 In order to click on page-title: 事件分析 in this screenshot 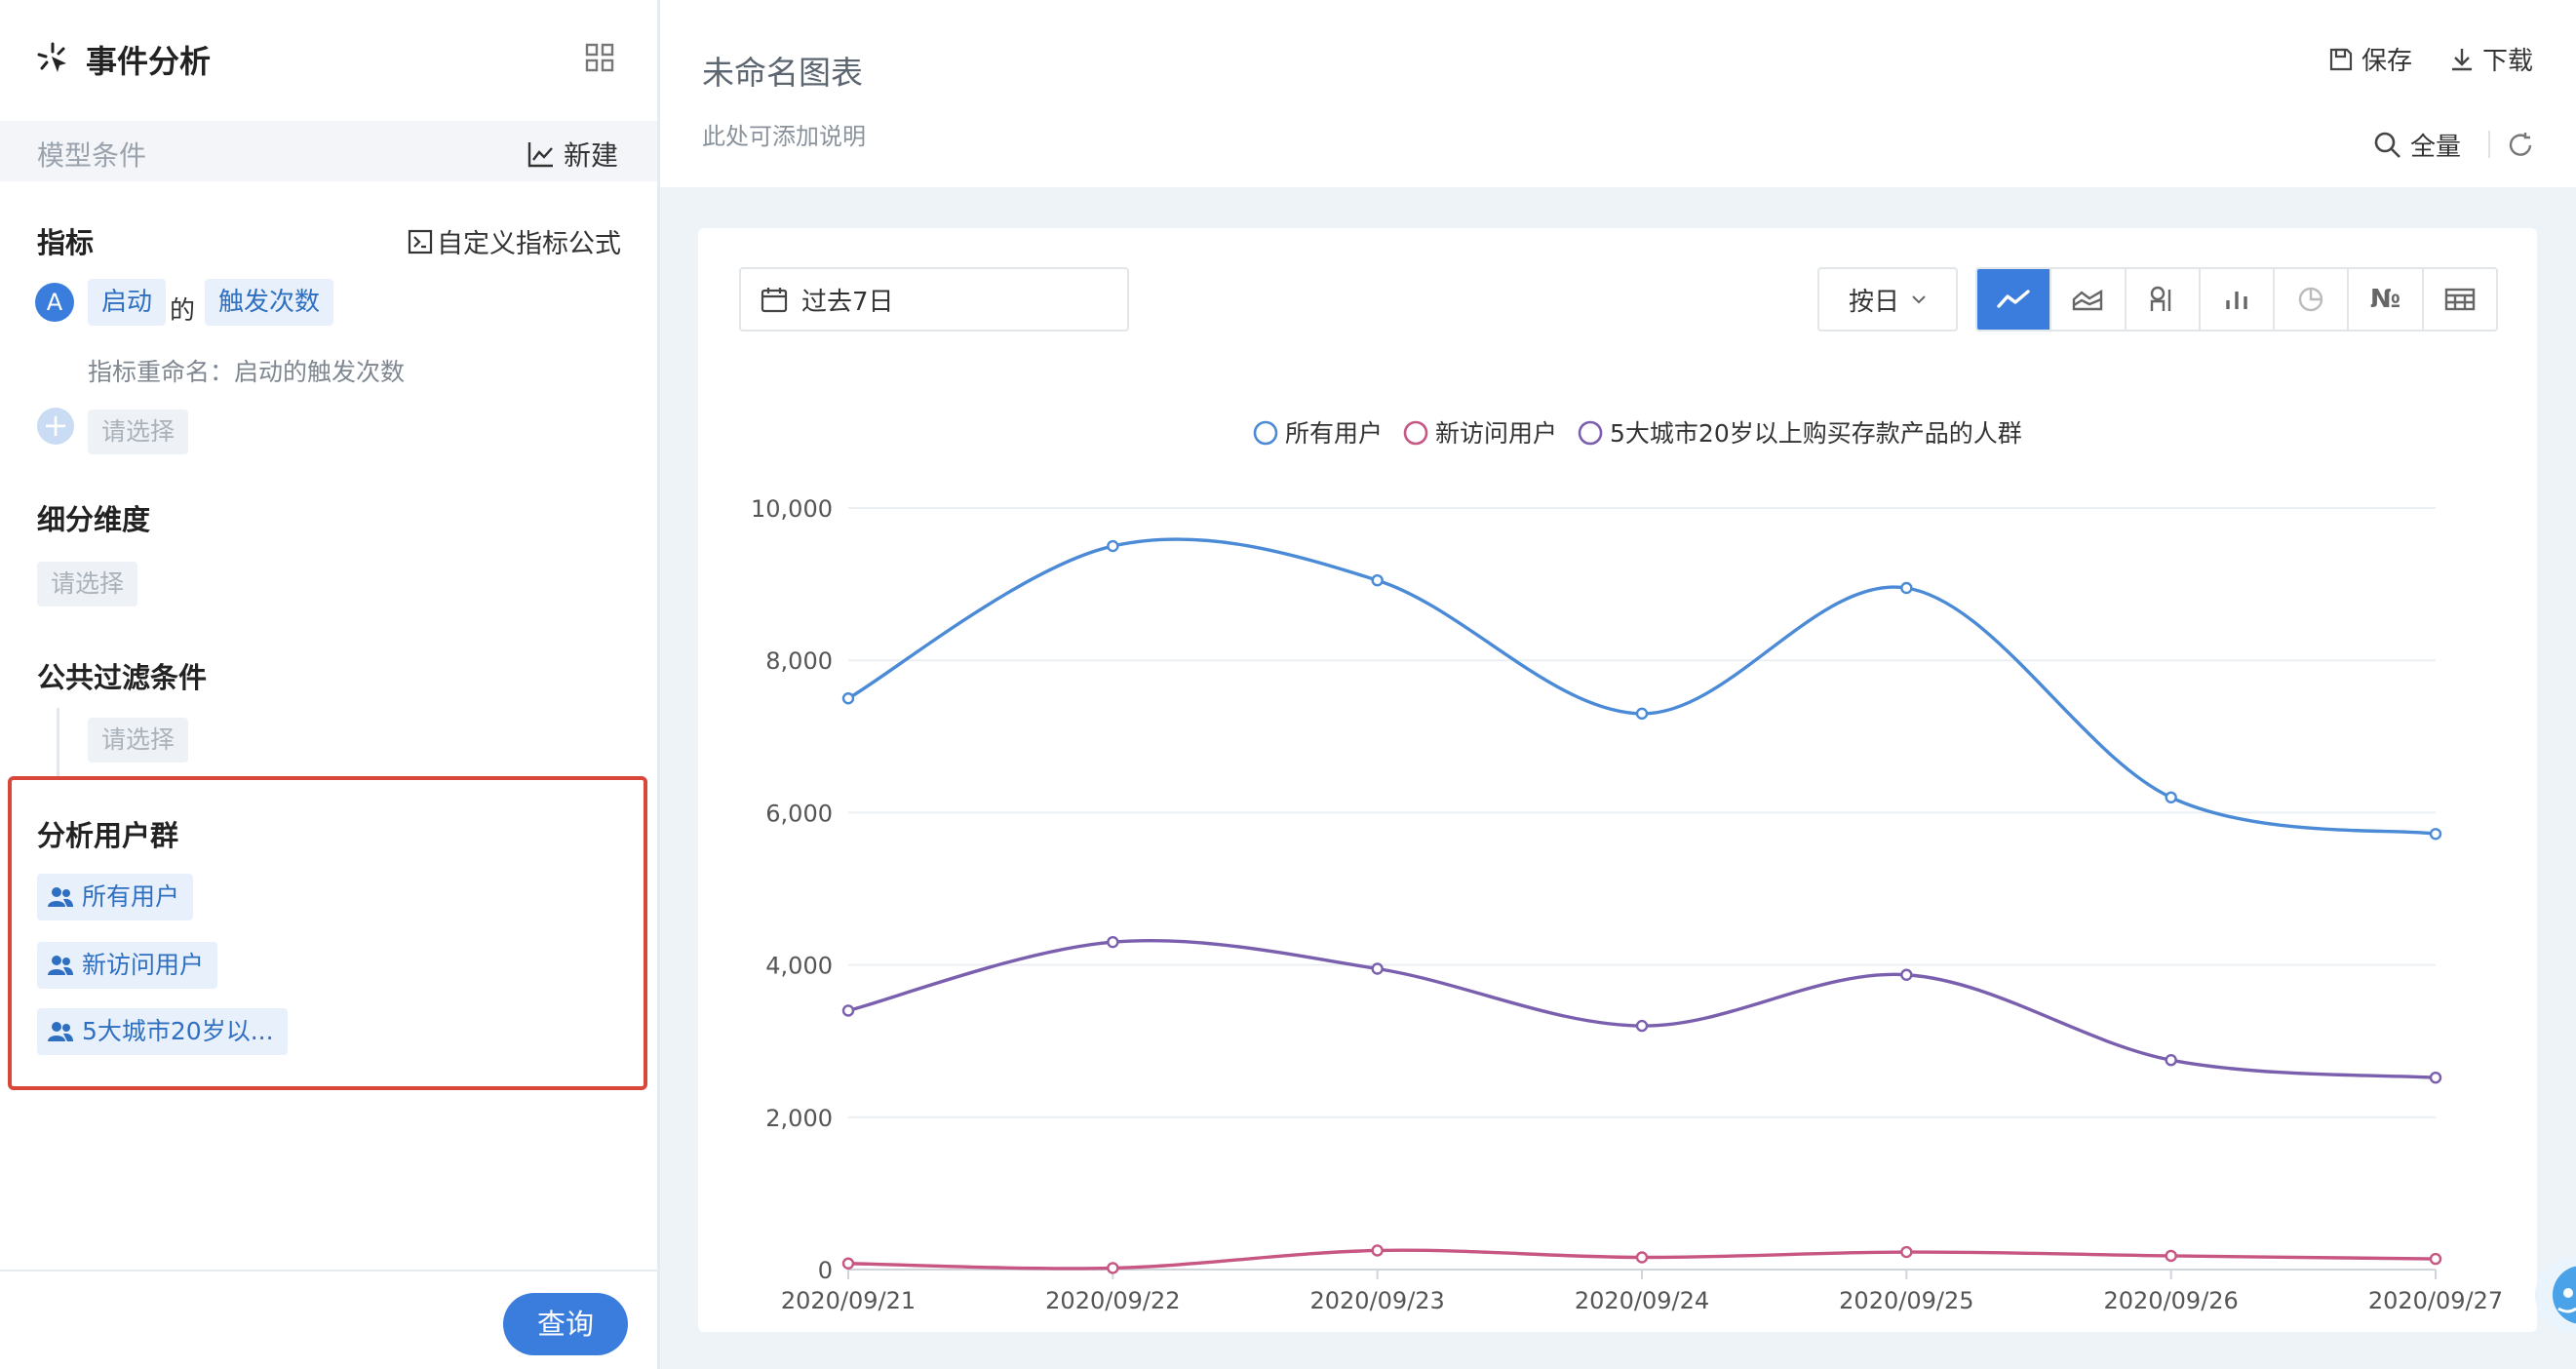, I will do `click(149, 62)`.